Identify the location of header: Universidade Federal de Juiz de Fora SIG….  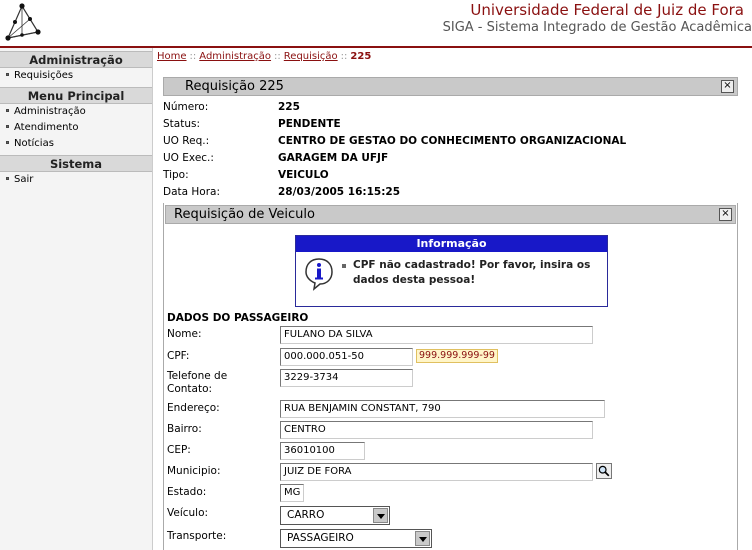
(376, 24).